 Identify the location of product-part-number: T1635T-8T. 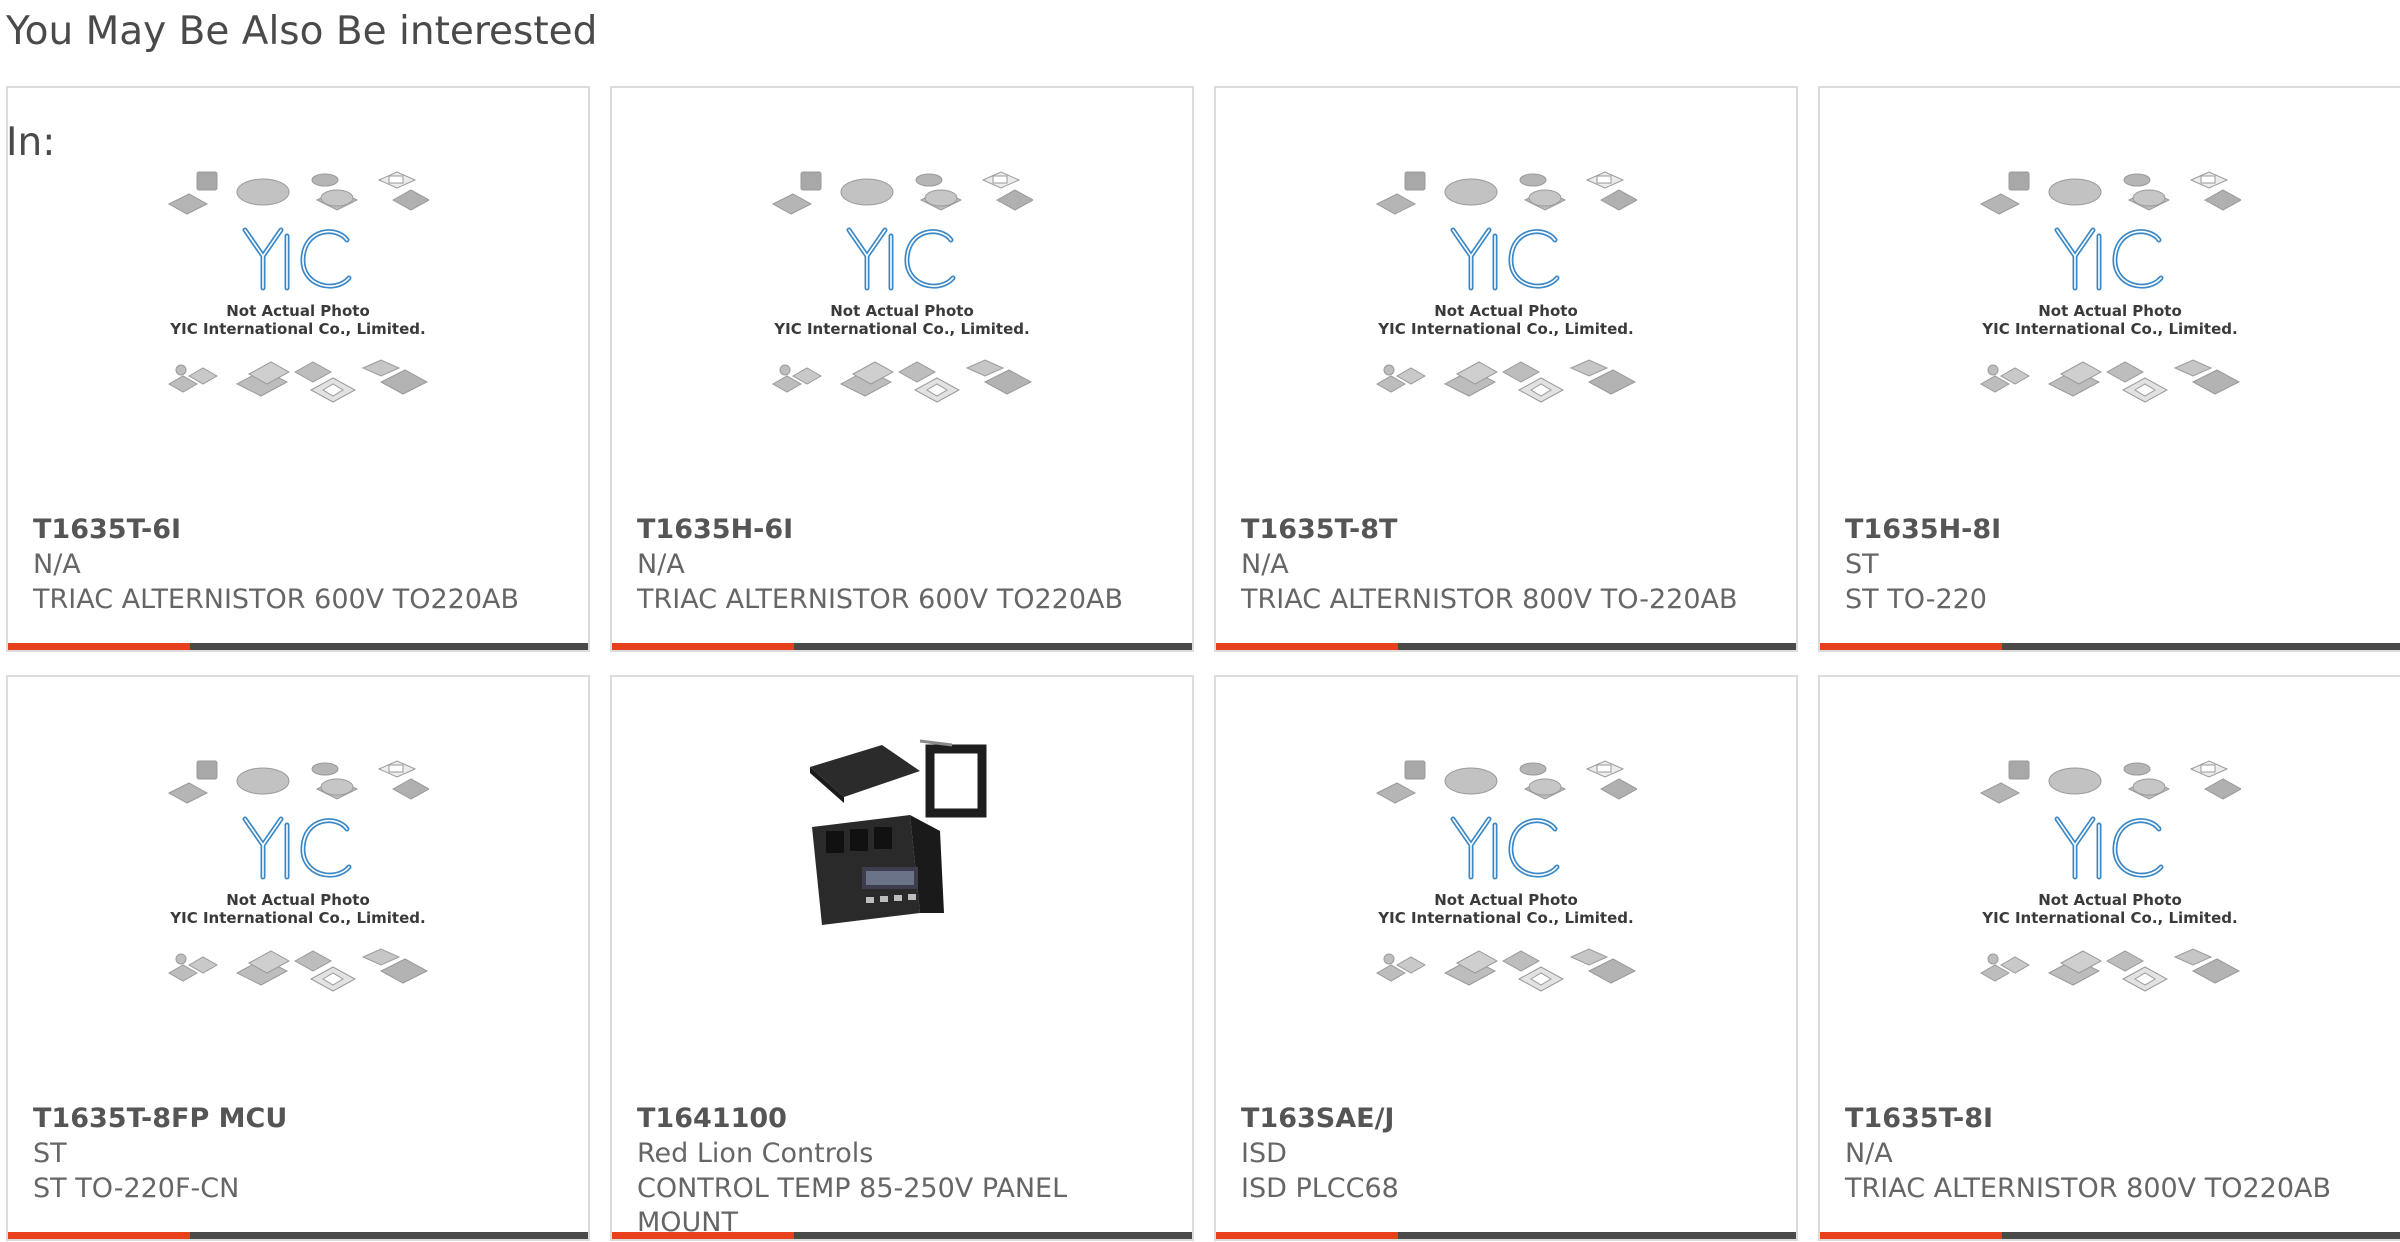
(1319, 529).